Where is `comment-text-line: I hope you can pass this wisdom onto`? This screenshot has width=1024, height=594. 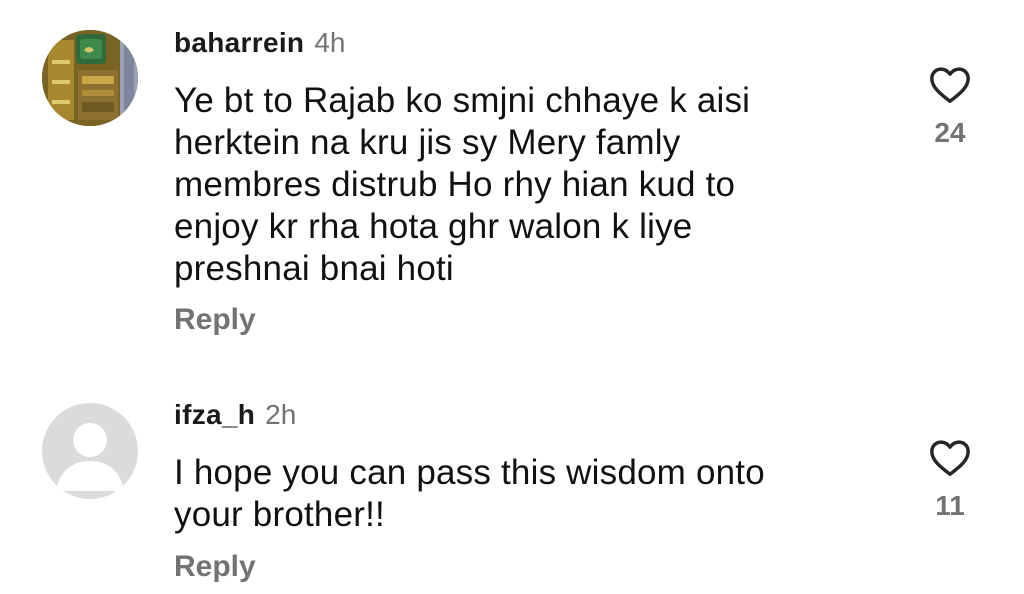 comment-text-line: I hope you can pass this wisdom onto is located at coordinates (469, 472).